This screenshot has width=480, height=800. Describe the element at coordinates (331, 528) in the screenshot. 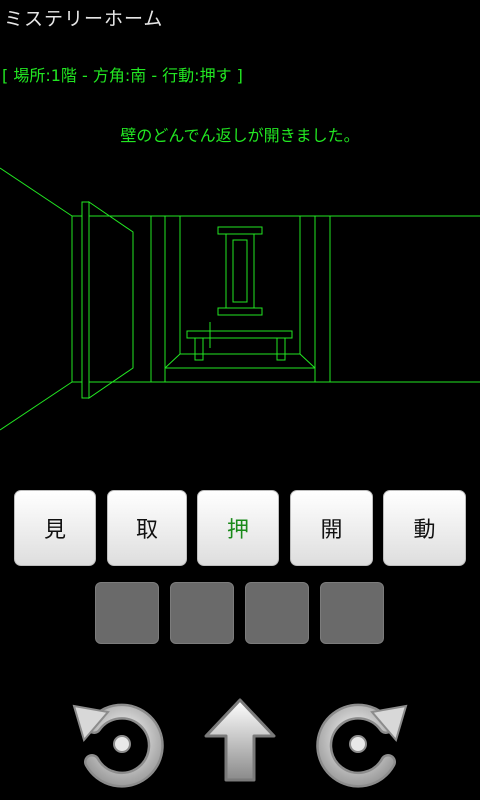

I see `command-open-button: 開` at that location.